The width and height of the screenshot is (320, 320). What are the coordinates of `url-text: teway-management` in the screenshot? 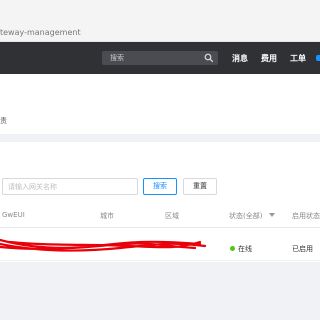 It's located at (40, 32).